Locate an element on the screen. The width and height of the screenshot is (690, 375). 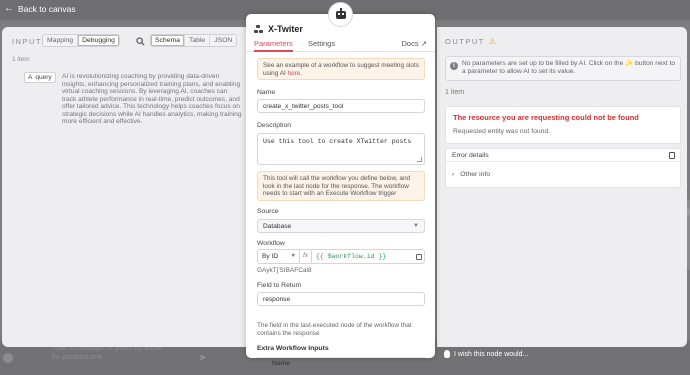
workflow-mode-select: By ID ▼ is located at coordinates (279, 256).